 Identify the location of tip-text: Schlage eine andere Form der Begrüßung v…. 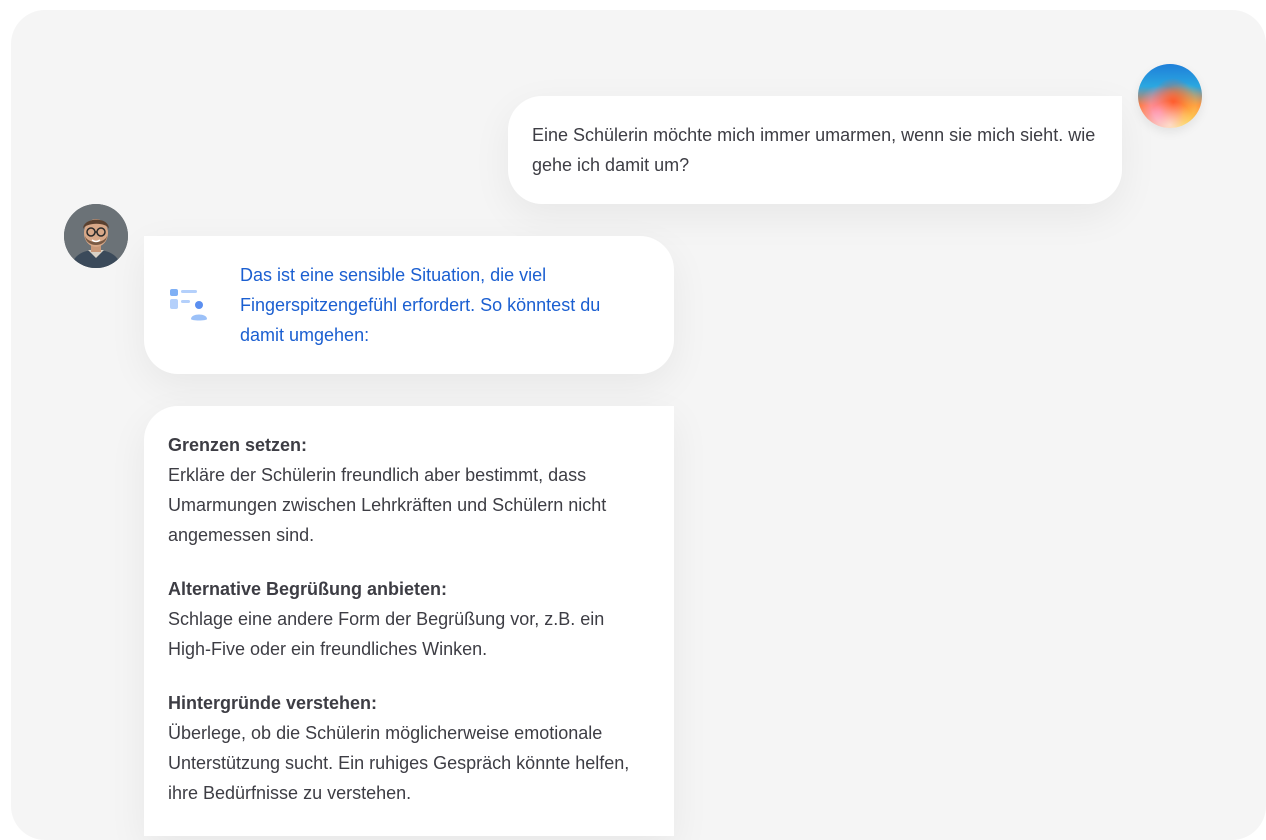
(386, 634).